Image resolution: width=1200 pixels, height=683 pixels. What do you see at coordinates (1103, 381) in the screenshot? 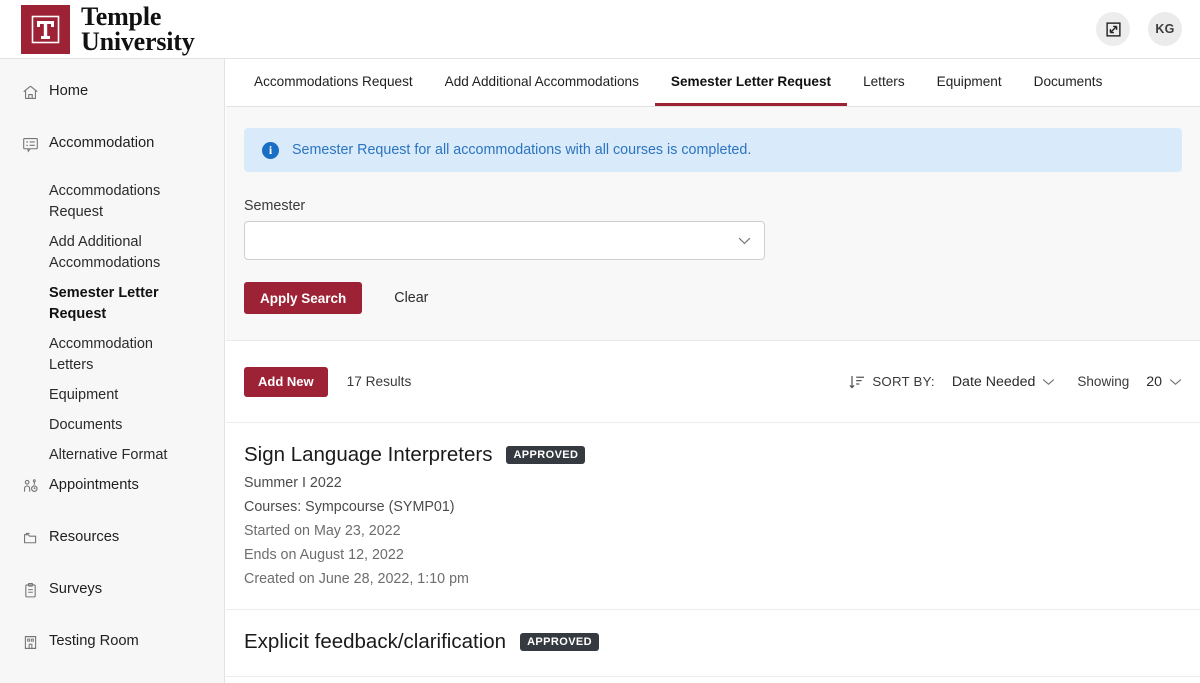
I see `showing-label: Showing` at bounding box center [1103, 381].